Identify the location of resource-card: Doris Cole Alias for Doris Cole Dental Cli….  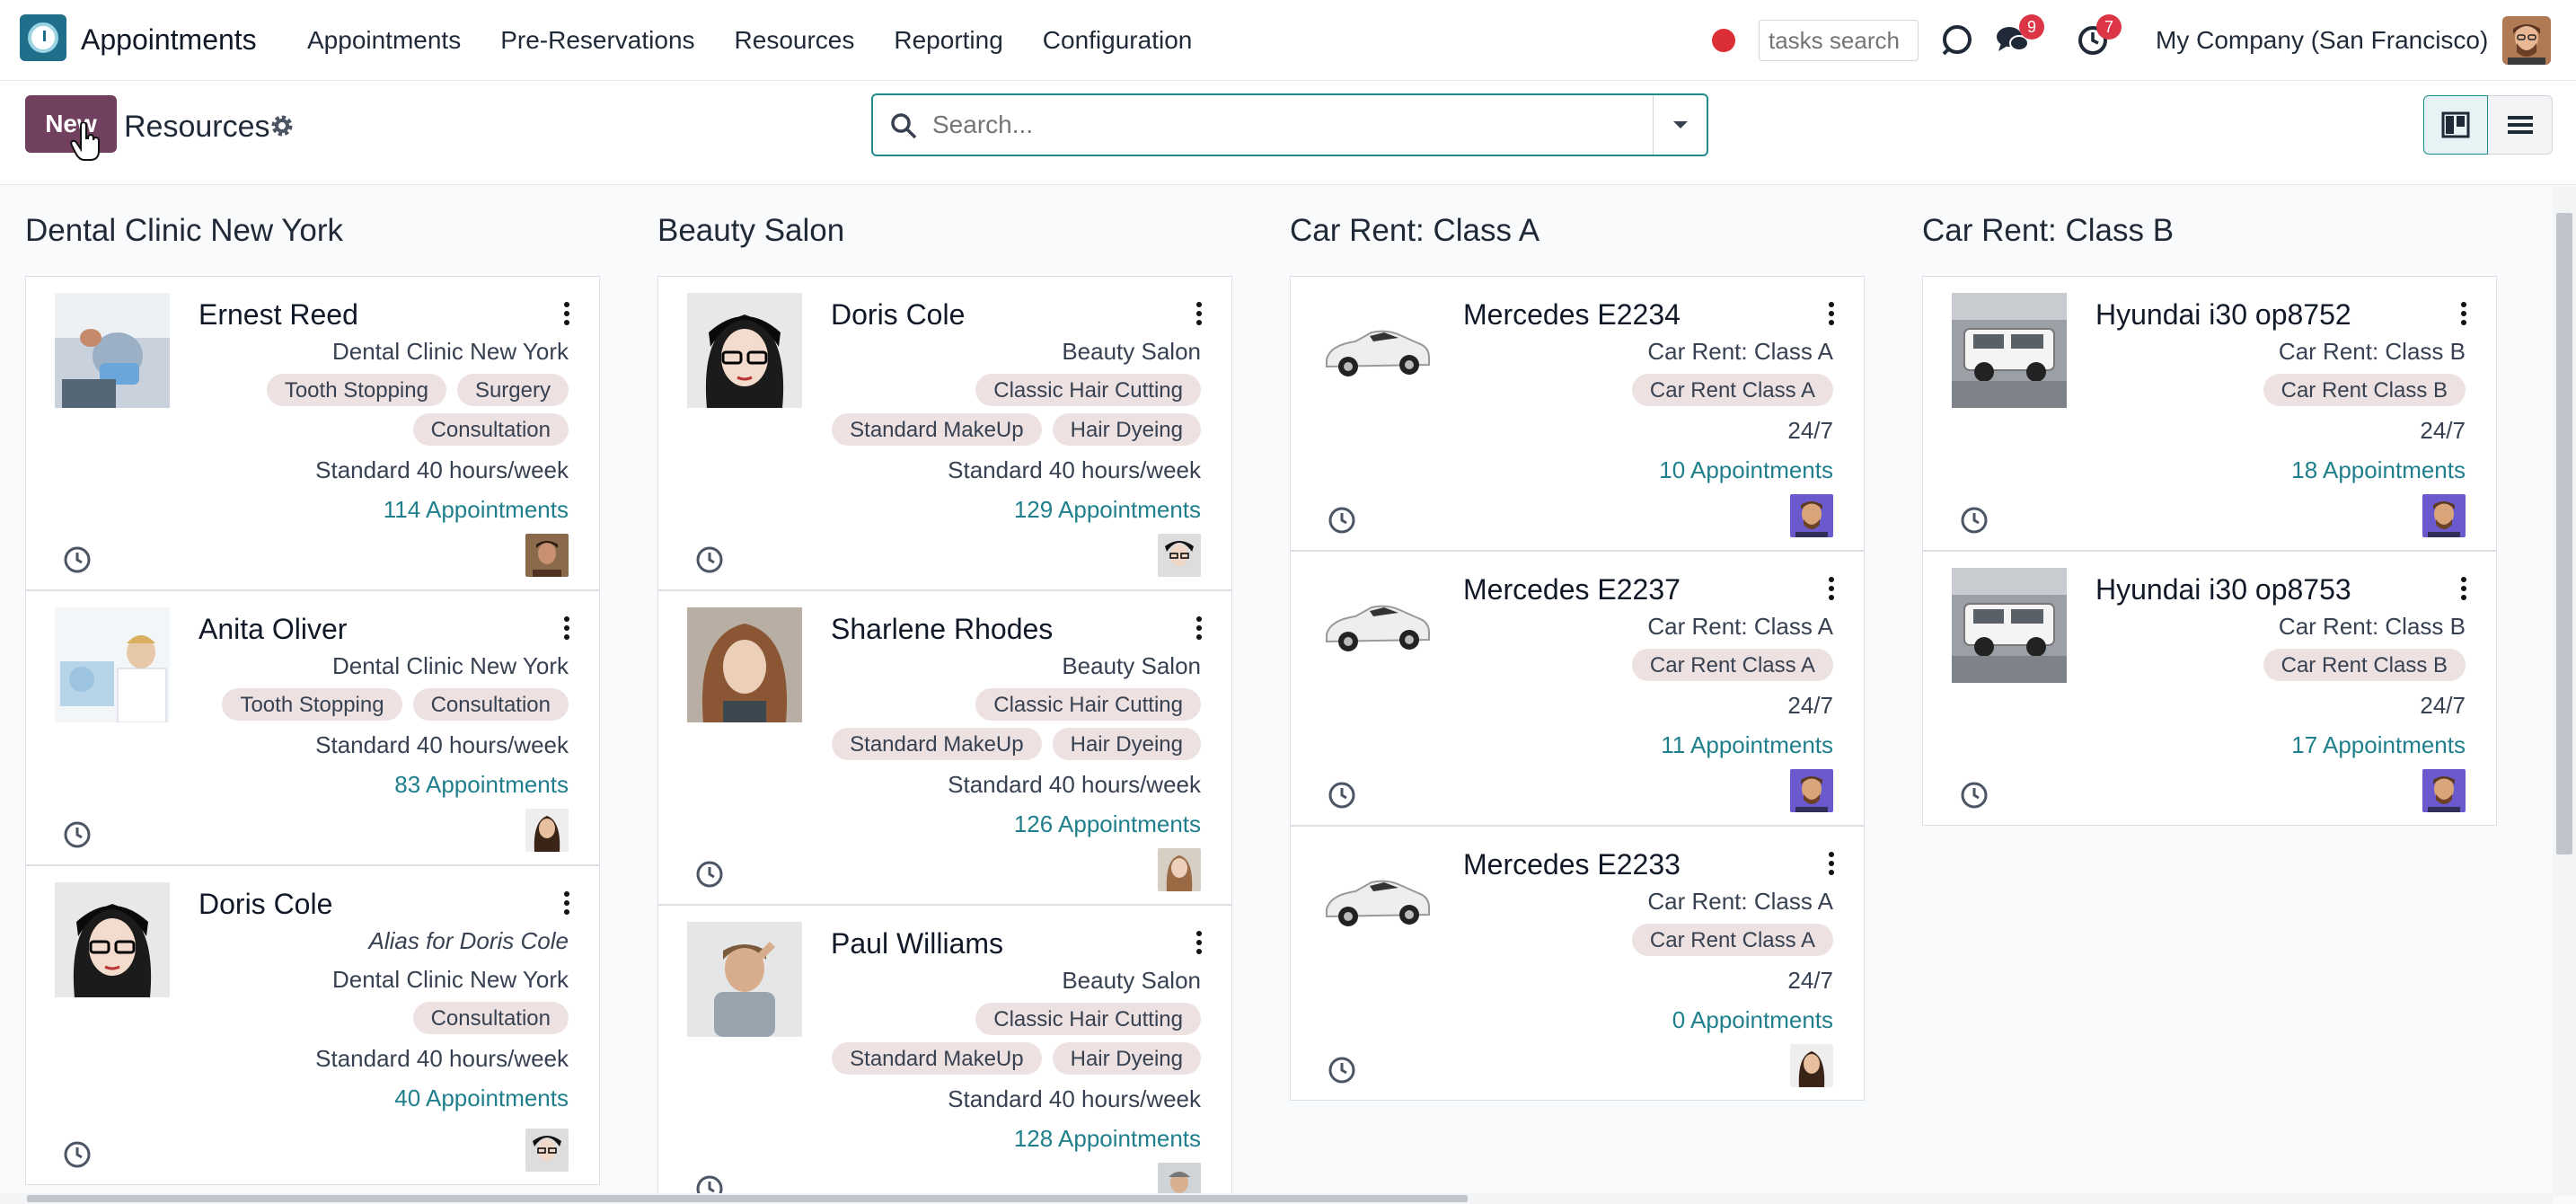
(312, 1025).